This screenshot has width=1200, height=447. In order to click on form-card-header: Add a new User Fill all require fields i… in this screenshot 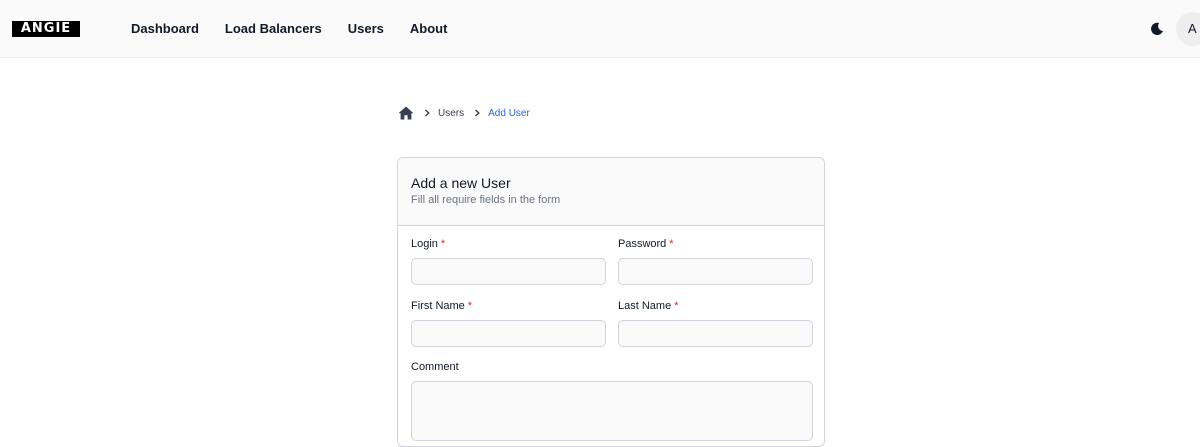, I will do `click(611, 192)`.